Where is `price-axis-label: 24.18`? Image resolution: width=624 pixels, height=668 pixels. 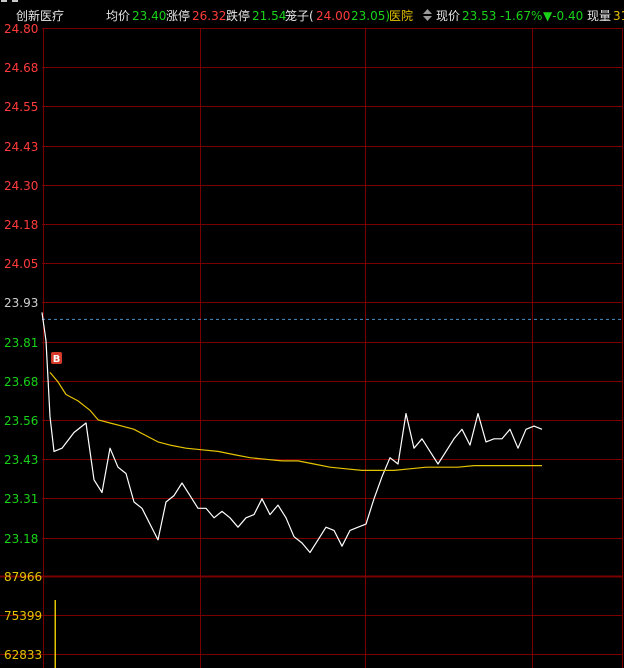
price-axis-label: 24.18 is located at coordinates (21, 225).